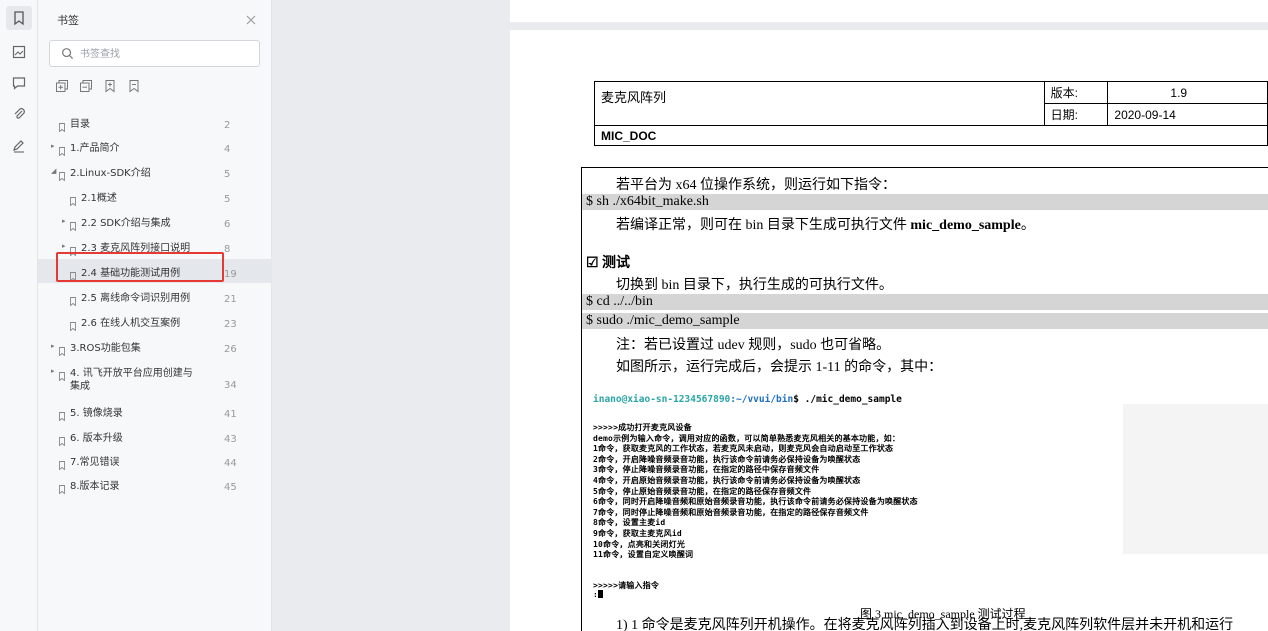  Describe the element at coordinates (608, 263) in the screenshot. I see `section-heading: ☑ 测试` at that location.